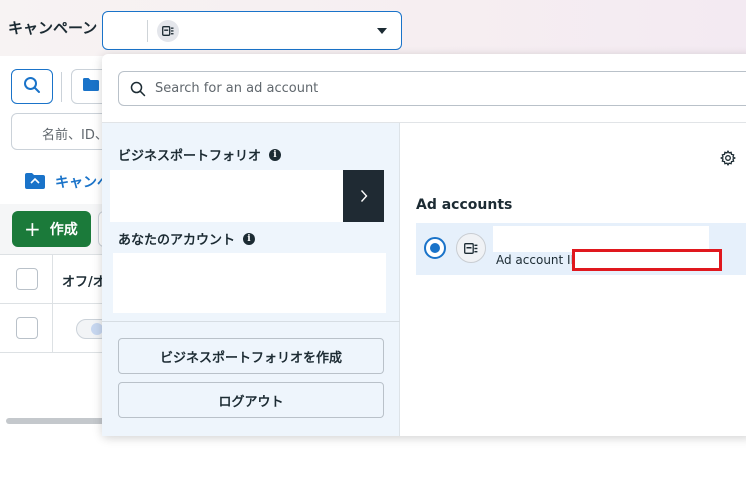 The height and width of the screenshot is (483, 746). I want to click on business-portfolio-text: ビジネスポートフォリオ, so click(190, 156).